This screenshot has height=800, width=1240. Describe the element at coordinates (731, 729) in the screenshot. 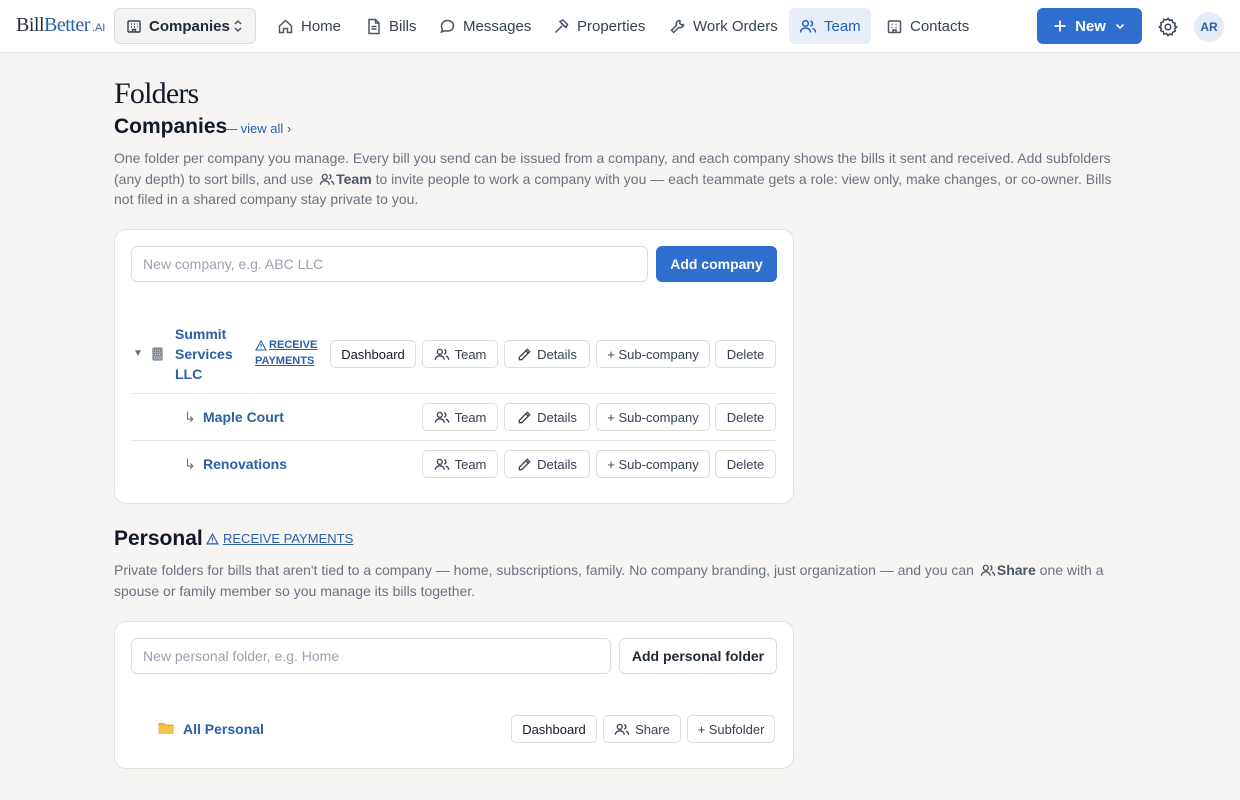

I see `add-subfolder-button: + Subfolder` at that location.